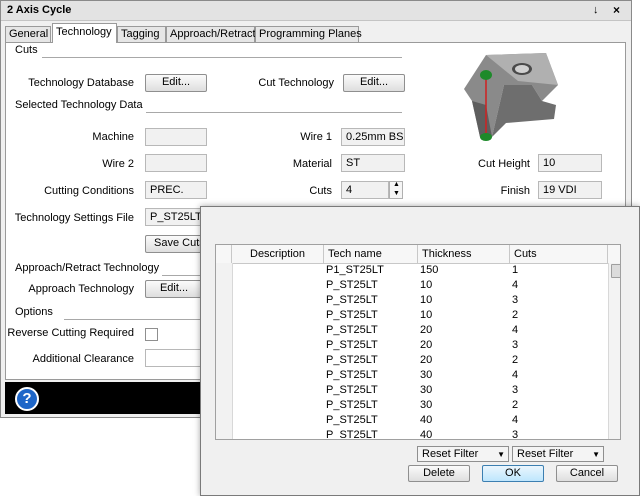 The height and width of the screenshot is (496, 640). I want to click on table-row: P_ST25LT 40 4, so click(420, 420).